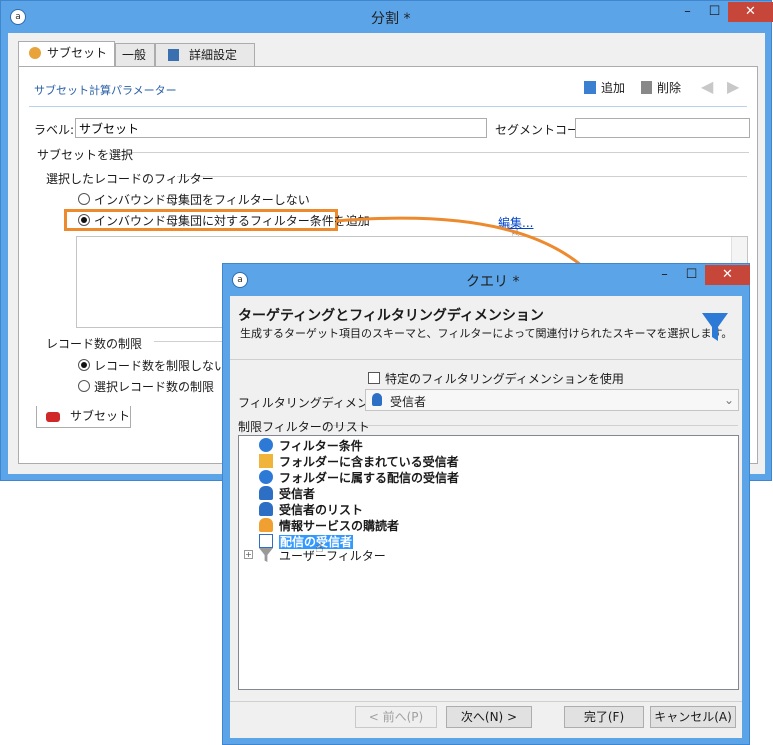  I want to click on expand-icon: +, so click(248, 554).